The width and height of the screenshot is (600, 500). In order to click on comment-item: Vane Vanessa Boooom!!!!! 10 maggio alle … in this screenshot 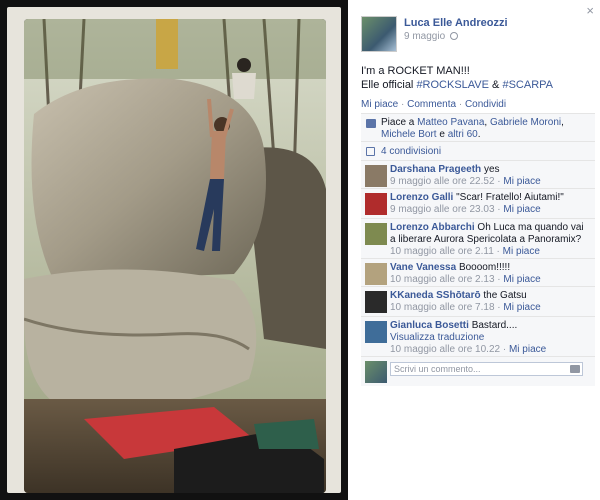, I will do `click(478, 272)`.